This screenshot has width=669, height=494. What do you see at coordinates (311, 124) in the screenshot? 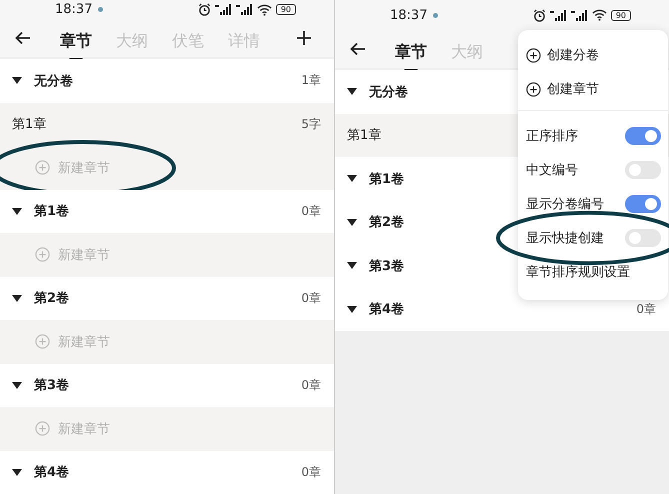
I see `word-count: 5字` at bounding box center [311, 124].